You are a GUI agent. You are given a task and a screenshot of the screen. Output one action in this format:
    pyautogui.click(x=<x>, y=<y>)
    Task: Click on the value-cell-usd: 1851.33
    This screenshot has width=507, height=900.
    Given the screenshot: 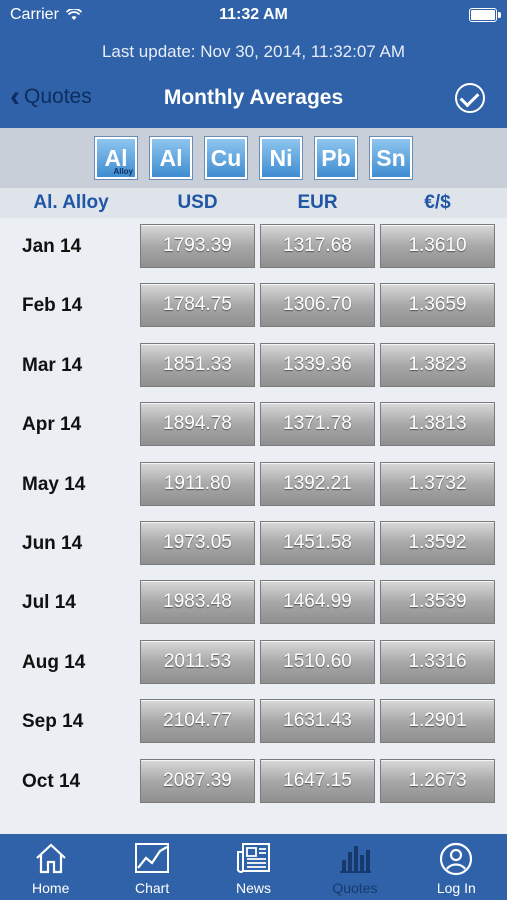 What is the action you would take?
    pyautogui.click(x=197, y=364)
    